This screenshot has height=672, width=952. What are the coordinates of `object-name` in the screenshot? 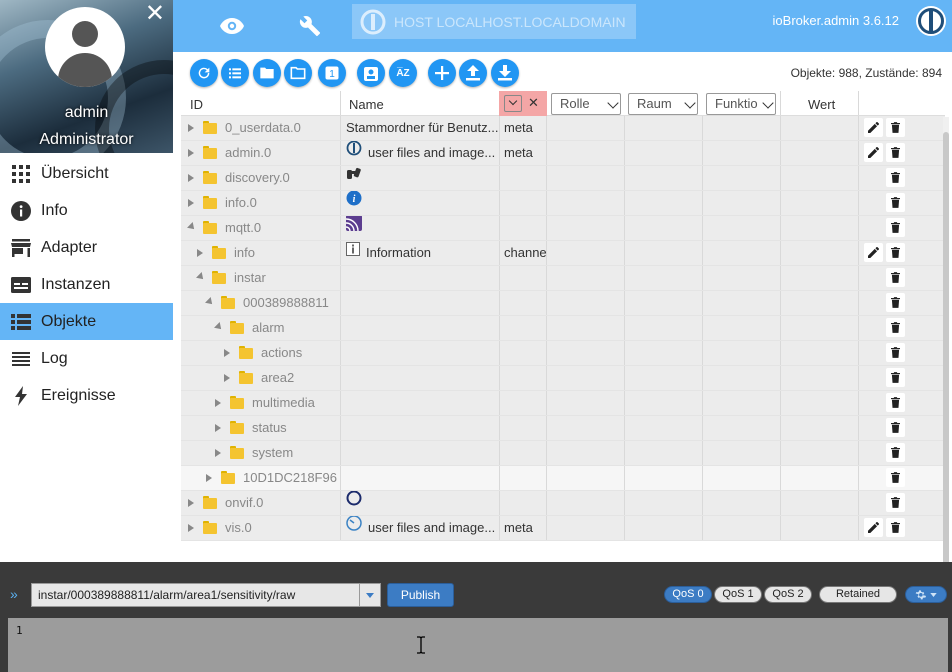 It's located at (421, 378).